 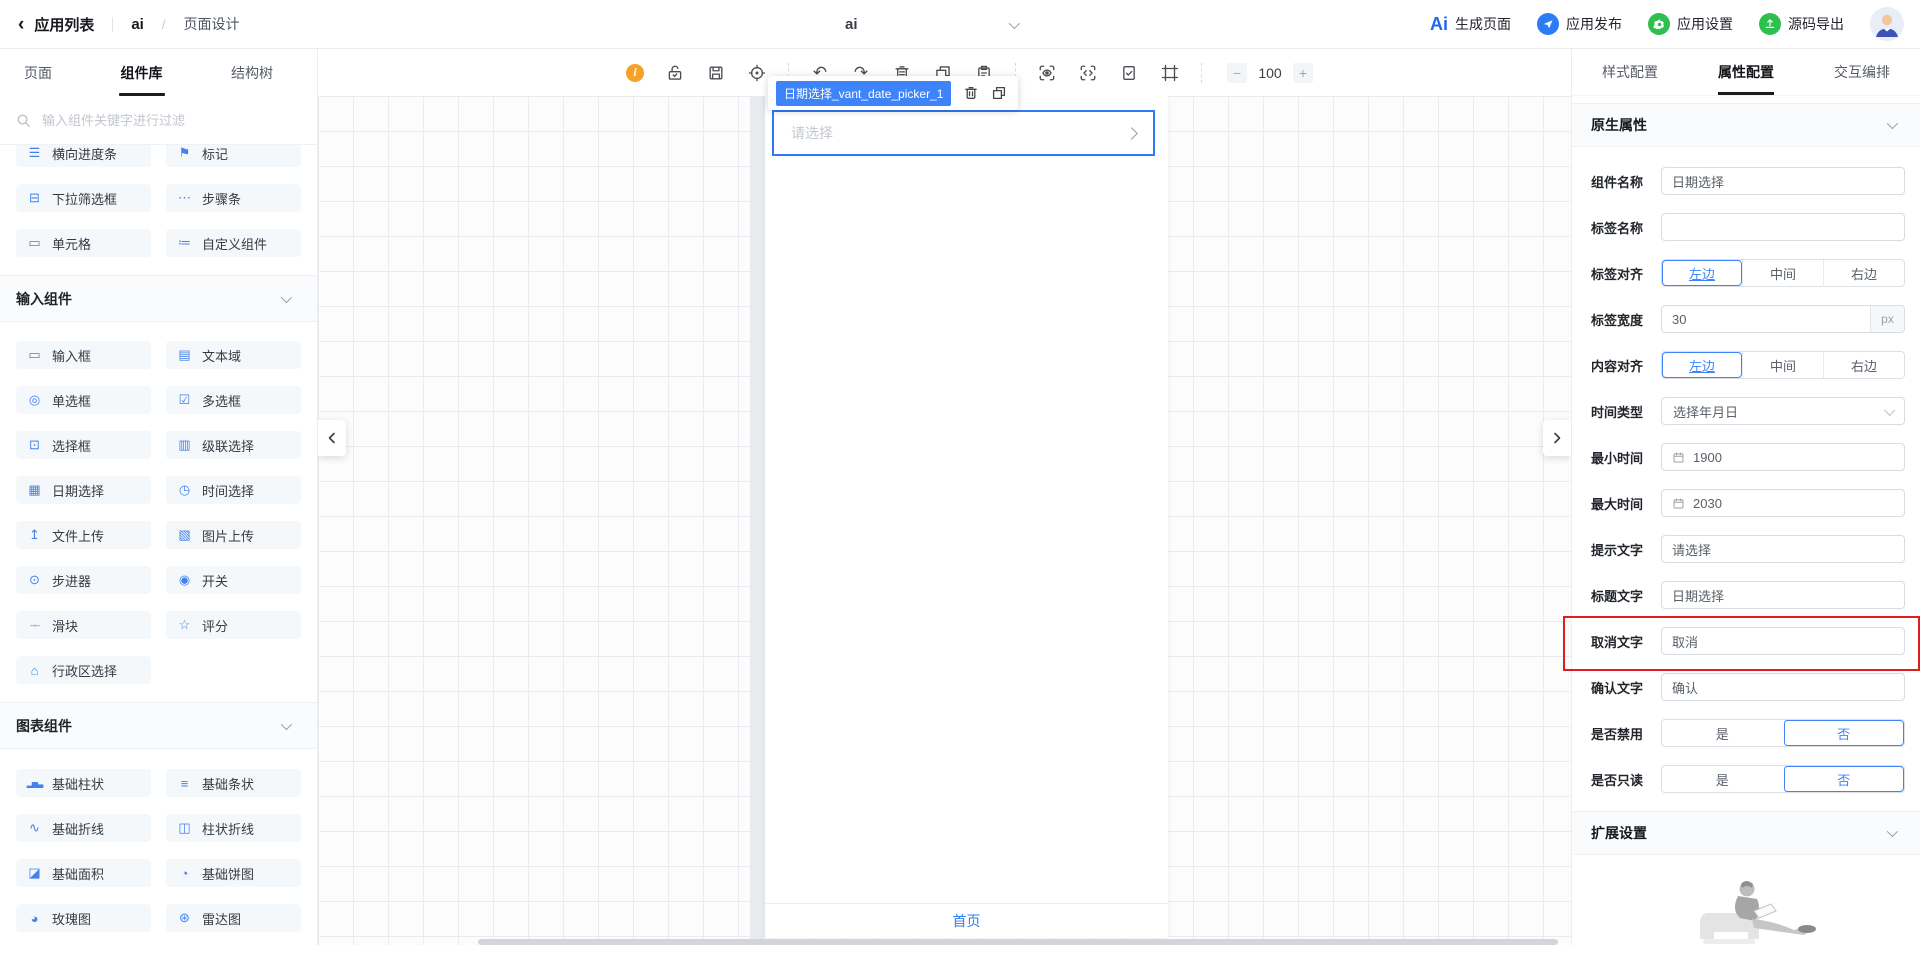 What do you see at coordinates (1746, 125) in the screenshot?
I see `section-native-properties: 原生属性` at bounding box center [1746, 125].